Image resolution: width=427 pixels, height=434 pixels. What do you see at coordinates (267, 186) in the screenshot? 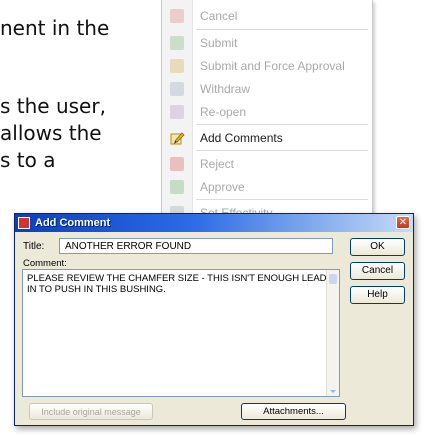
I see `menu-item-approve: Approve` at bounding box center [267, 186].